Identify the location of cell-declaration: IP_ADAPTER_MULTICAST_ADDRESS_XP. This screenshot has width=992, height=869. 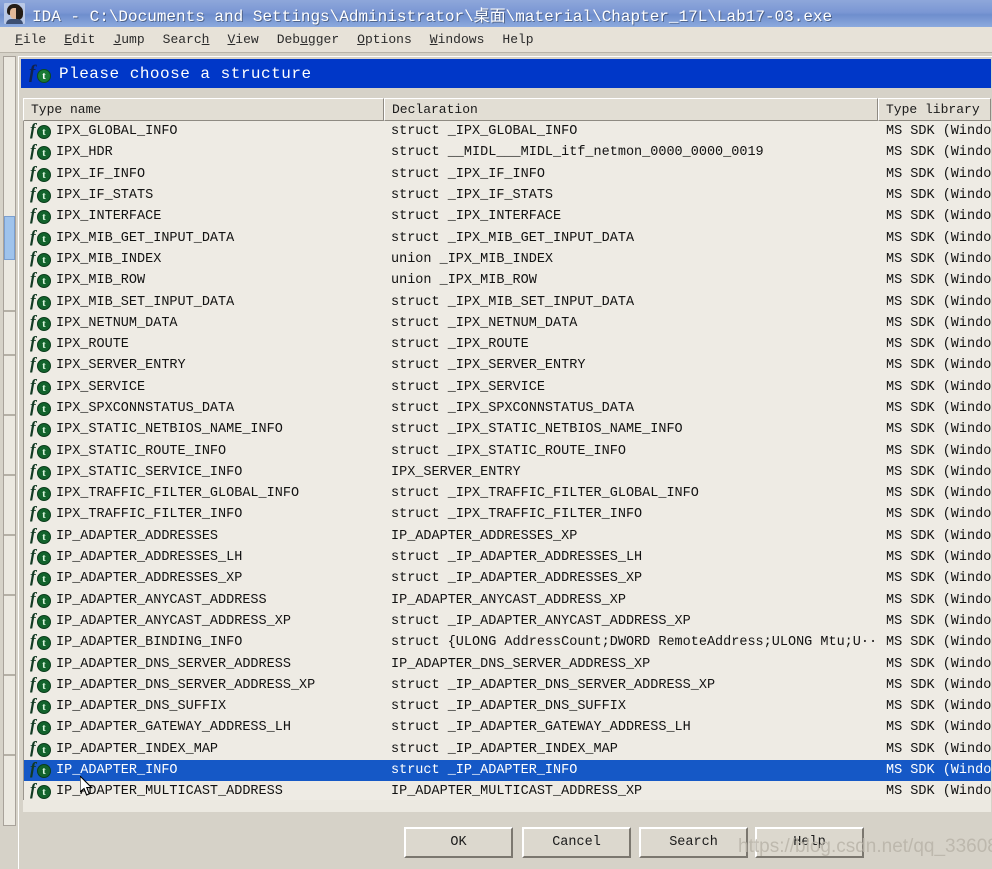
(517, 792).